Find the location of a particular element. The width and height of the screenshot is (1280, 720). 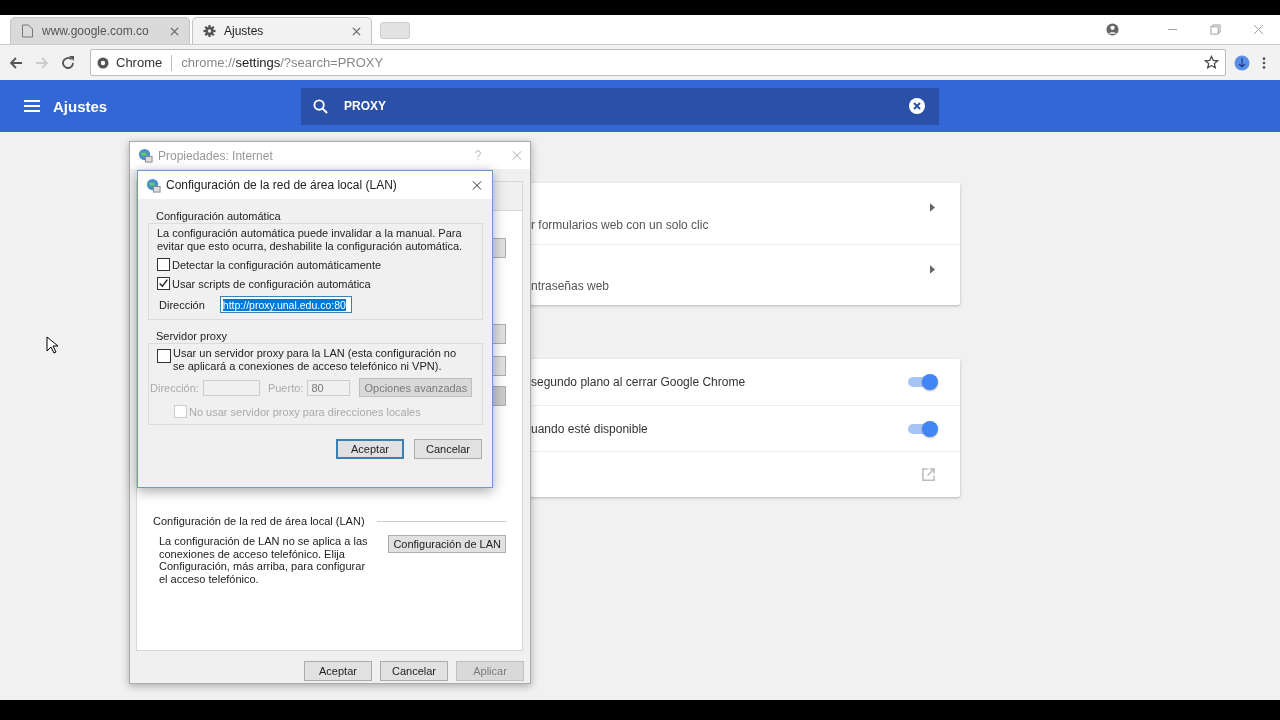

setting-label: segundo plano al cerrar Google Chrome is located at coordinates (638, 382).